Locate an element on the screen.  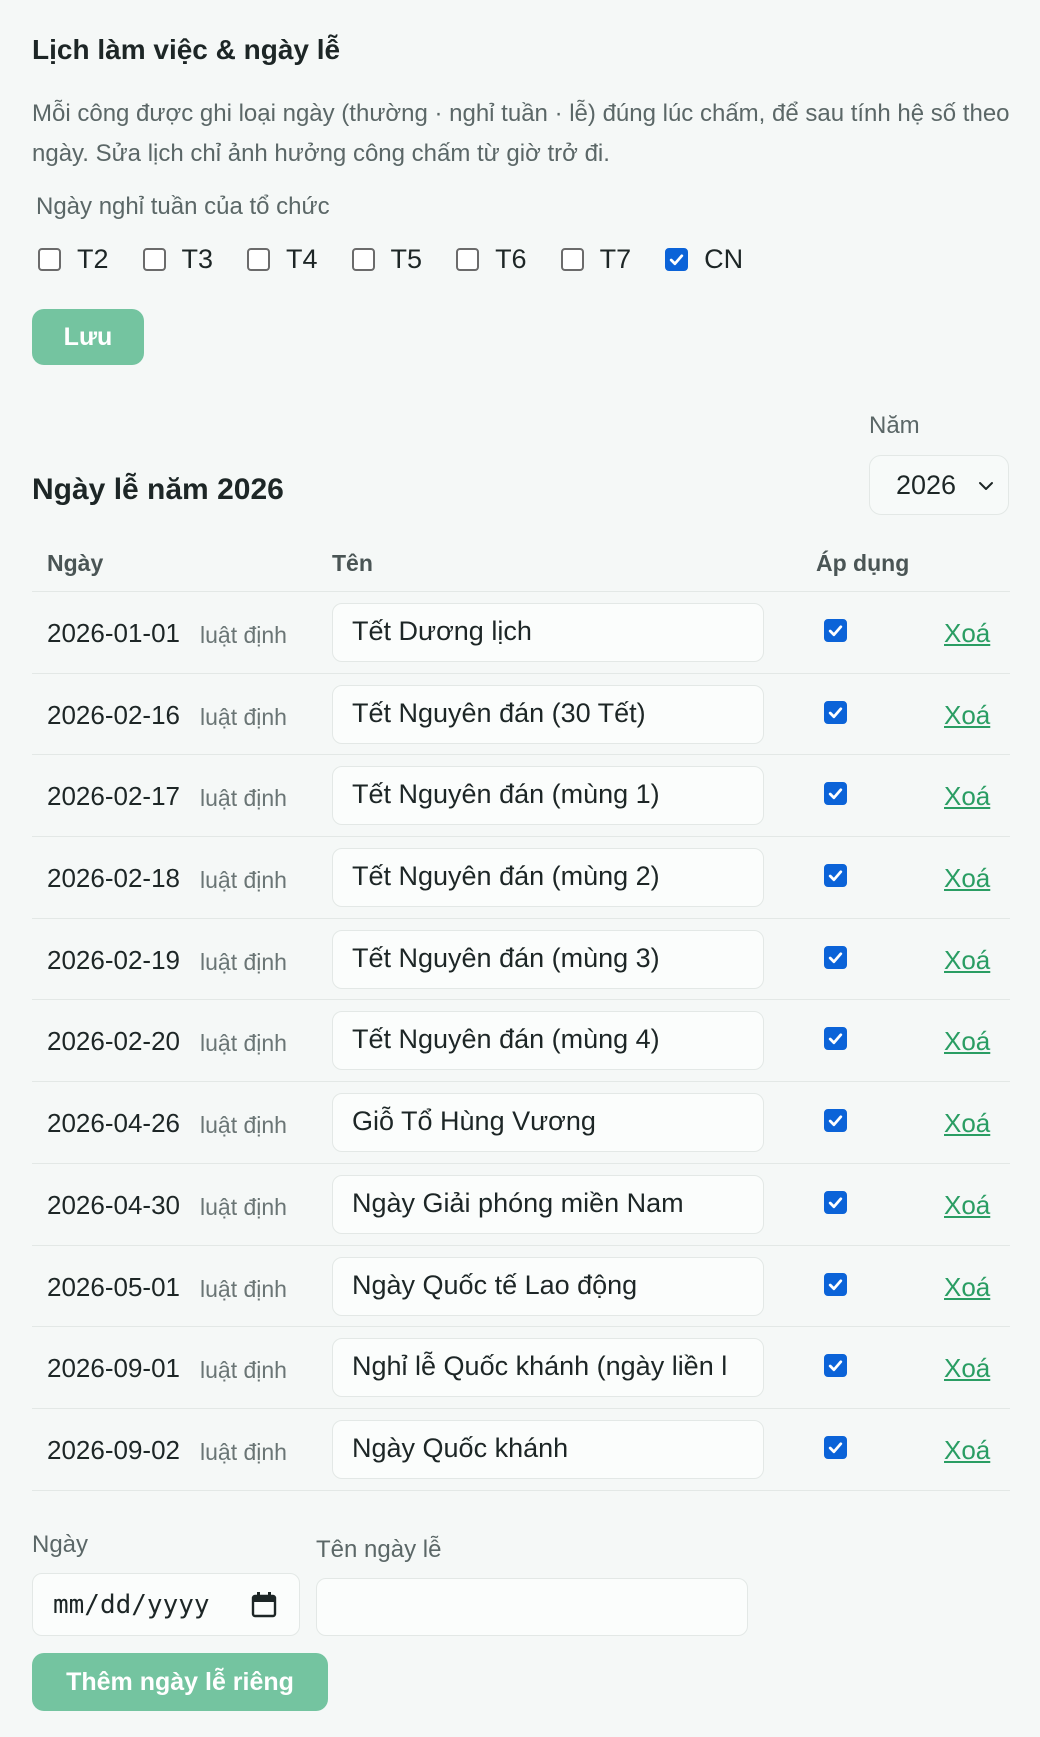
table-row: 2026-04-26 luật định Giỗ Tổ Hùng Vương Xoá is located at coordinates (521, 1123).